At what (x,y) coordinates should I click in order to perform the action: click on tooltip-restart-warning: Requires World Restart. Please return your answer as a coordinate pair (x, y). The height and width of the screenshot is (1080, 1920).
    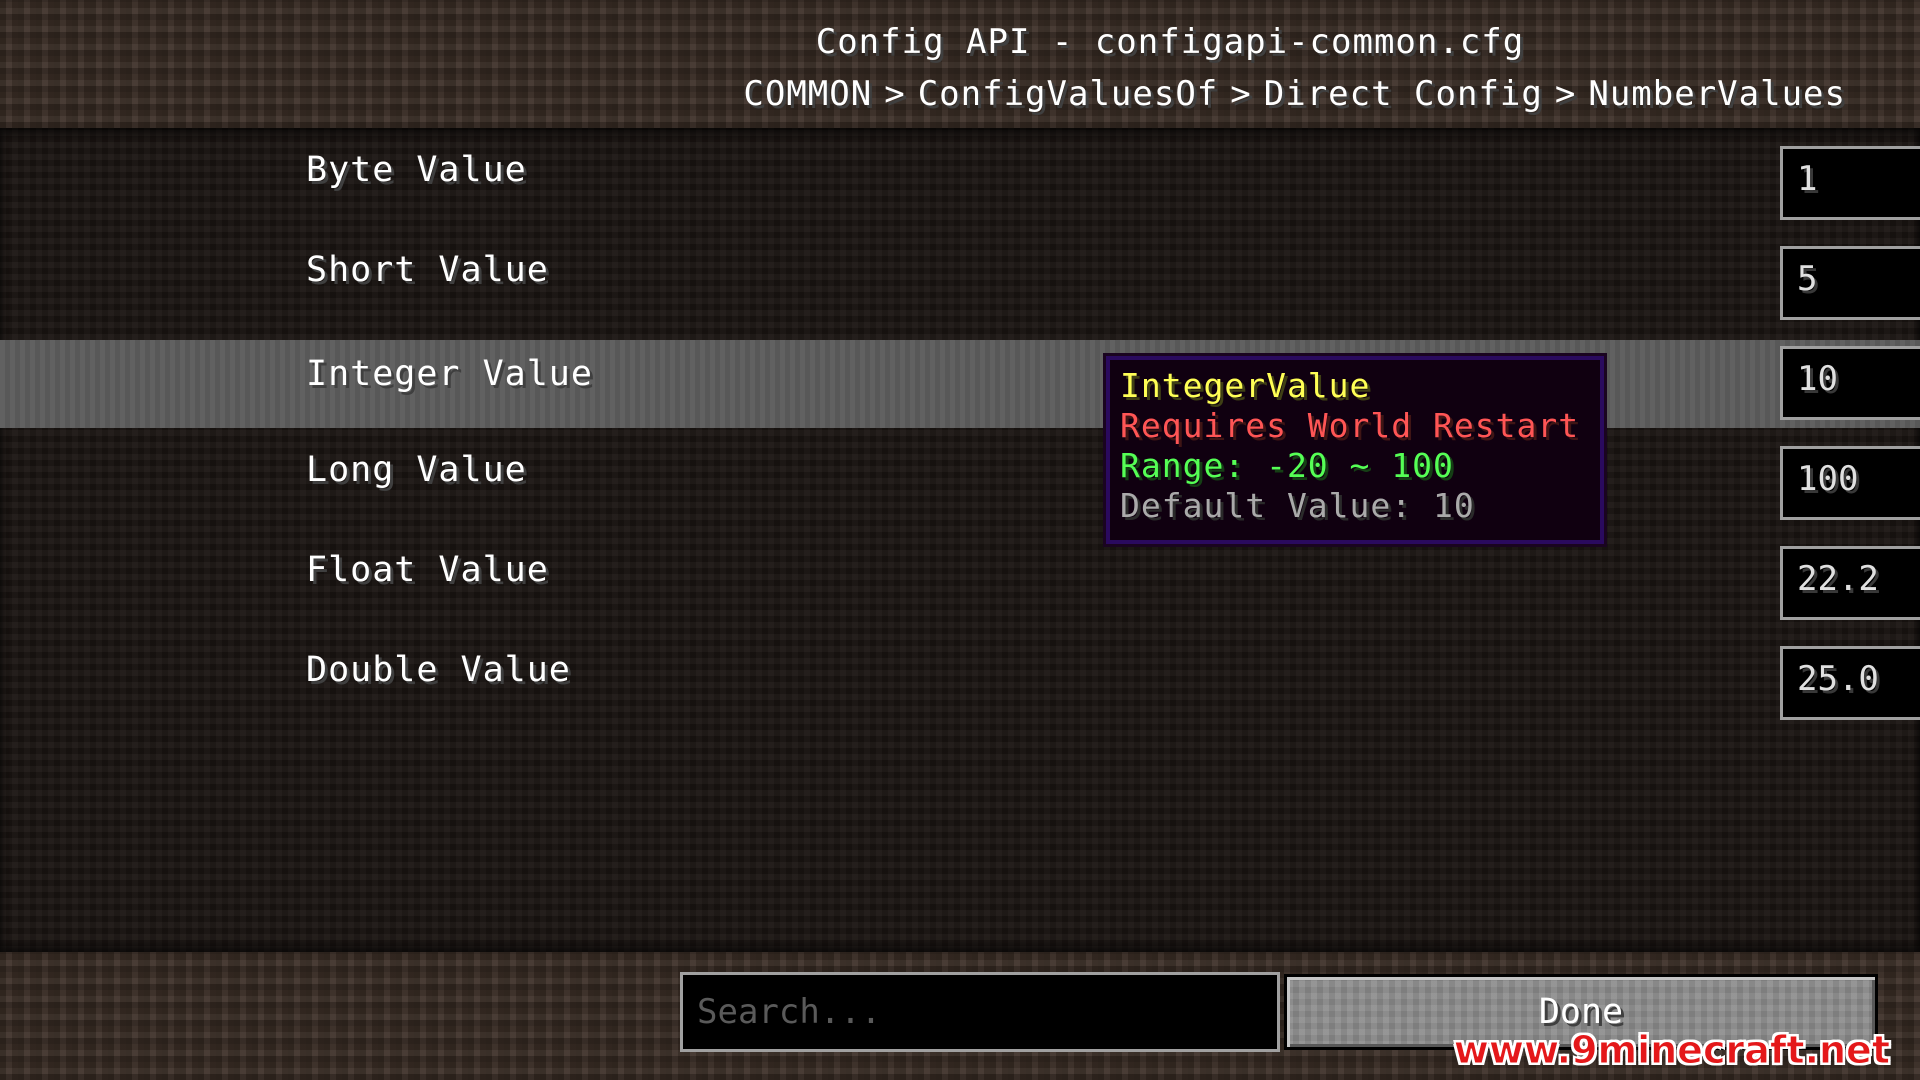
    Looking at the image, I should click on (1350, 425).